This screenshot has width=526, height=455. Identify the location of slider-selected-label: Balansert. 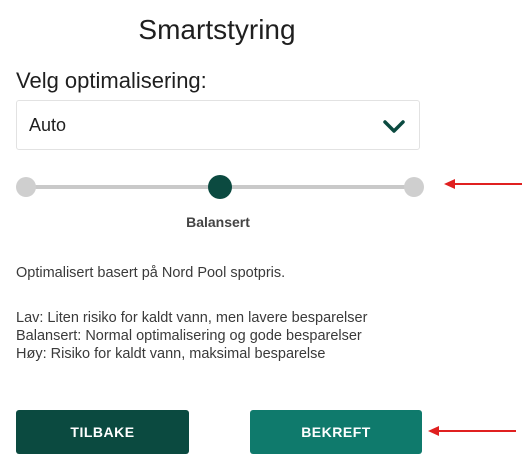
(218, 222).